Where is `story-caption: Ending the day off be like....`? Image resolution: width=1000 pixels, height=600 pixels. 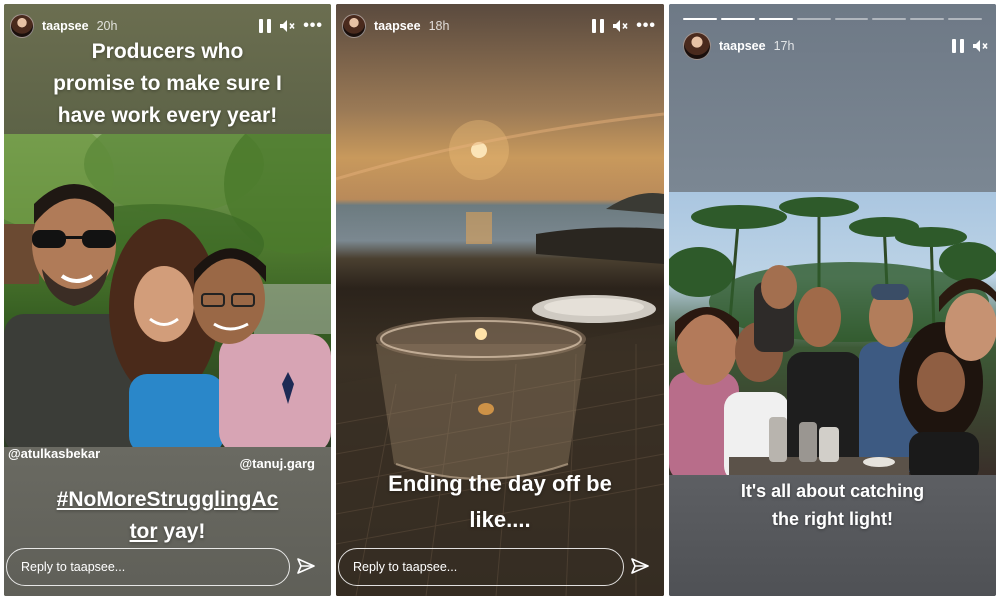
story-caption: Ending the day off be like.... is located at coordinates (500, 501).